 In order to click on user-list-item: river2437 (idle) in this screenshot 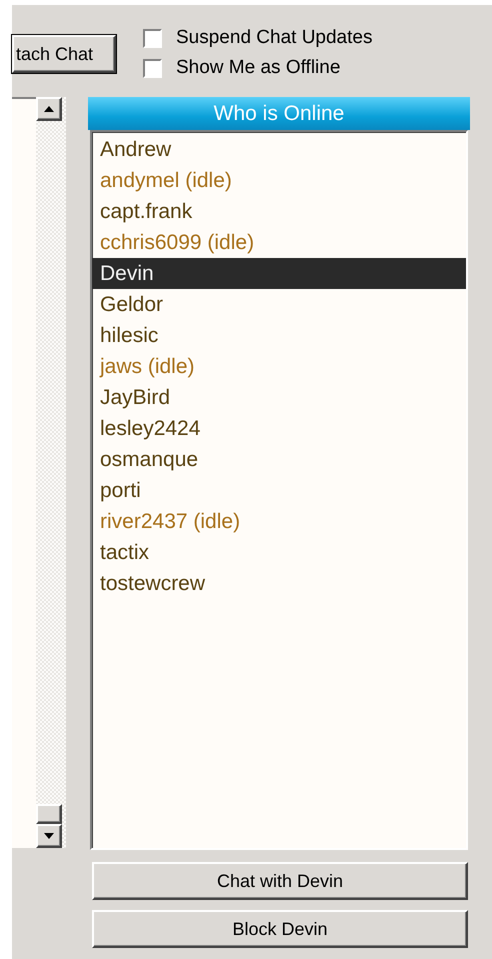, I will do `click(279, 521)`.